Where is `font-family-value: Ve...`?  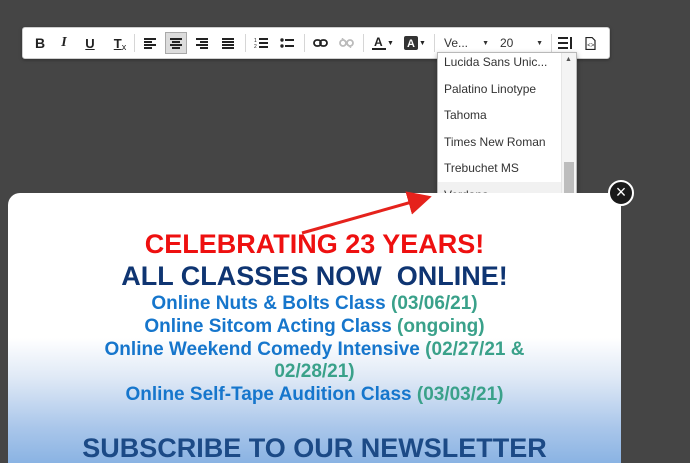
font-family-value: Ve... is located at coordinates (456, 43).